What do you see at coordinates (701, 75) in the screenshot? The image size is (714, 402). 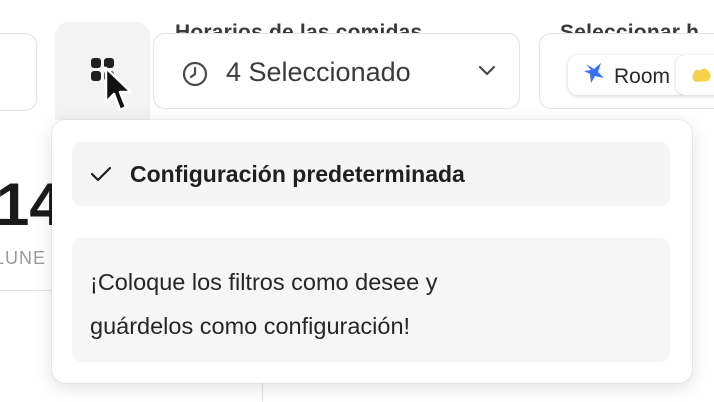 I see `yellow-shape-icon` at bounding box center [701, 75].